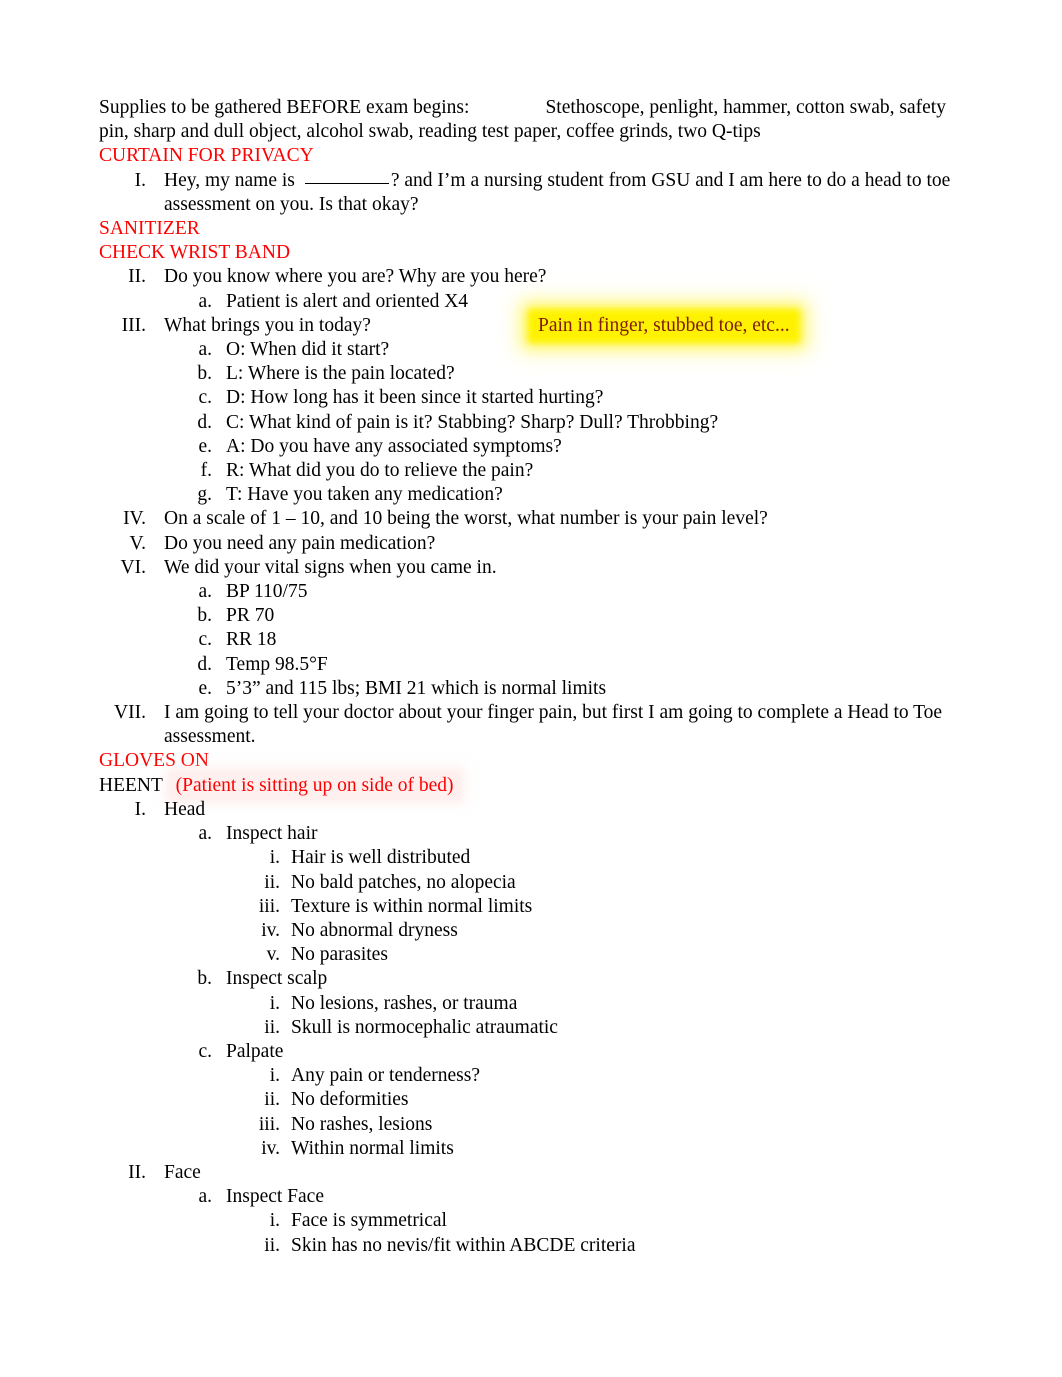  What do you see at coordinates (308, 350) in the screenshot?
I see `list-item-label: O: When did it start?` at bounding box center [308, 350].